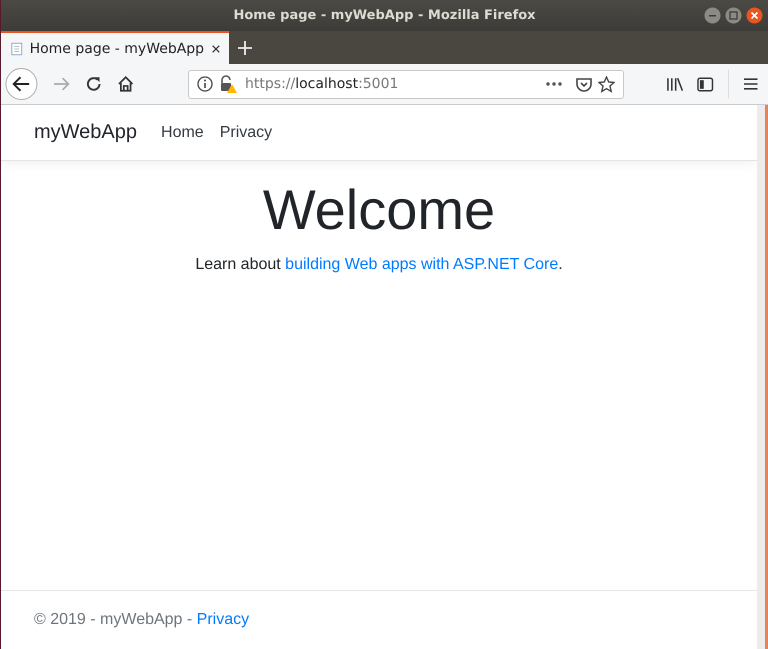 The width and height of the screenshot is (768, 649). What do you see at coordinates (675, 84) in the screenshot?
I see `library-icon` at bounding box center [675, 84].